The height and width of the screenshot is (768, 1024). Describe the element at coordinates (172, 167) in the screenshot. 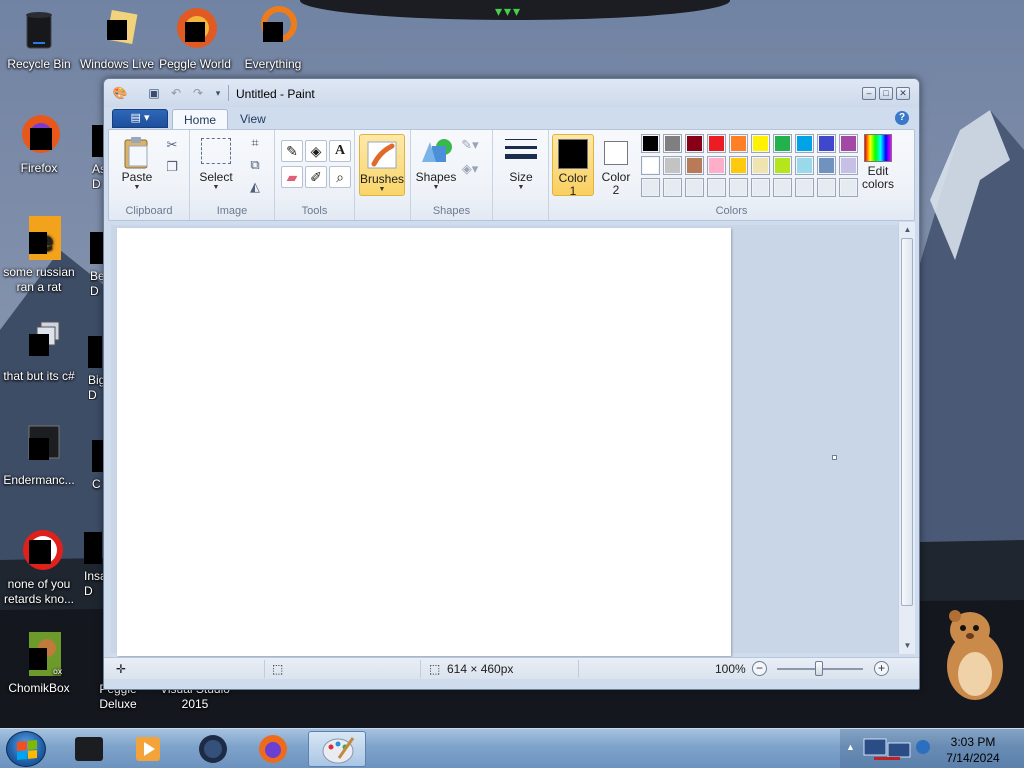

I see `copy-icon: ❐` at that location.